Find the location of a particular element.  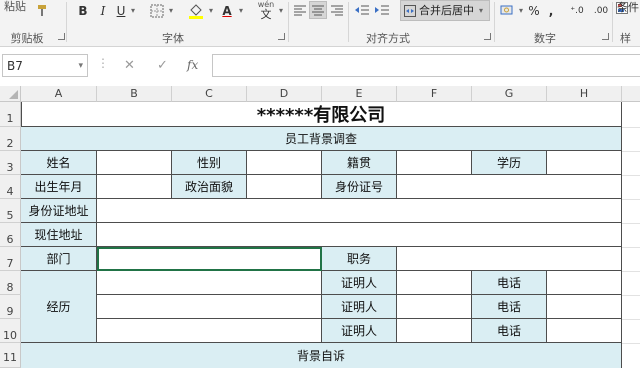

font-color-dropdown-icon: ▾ is located at coordinates (241, 11).